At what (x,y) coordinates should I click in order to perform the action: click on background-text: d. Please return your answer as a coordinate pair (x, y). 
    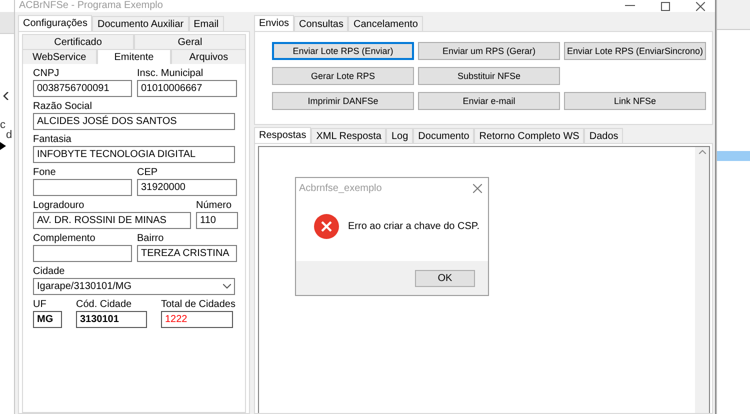
    Looking at the image, I should click on (8, 135).